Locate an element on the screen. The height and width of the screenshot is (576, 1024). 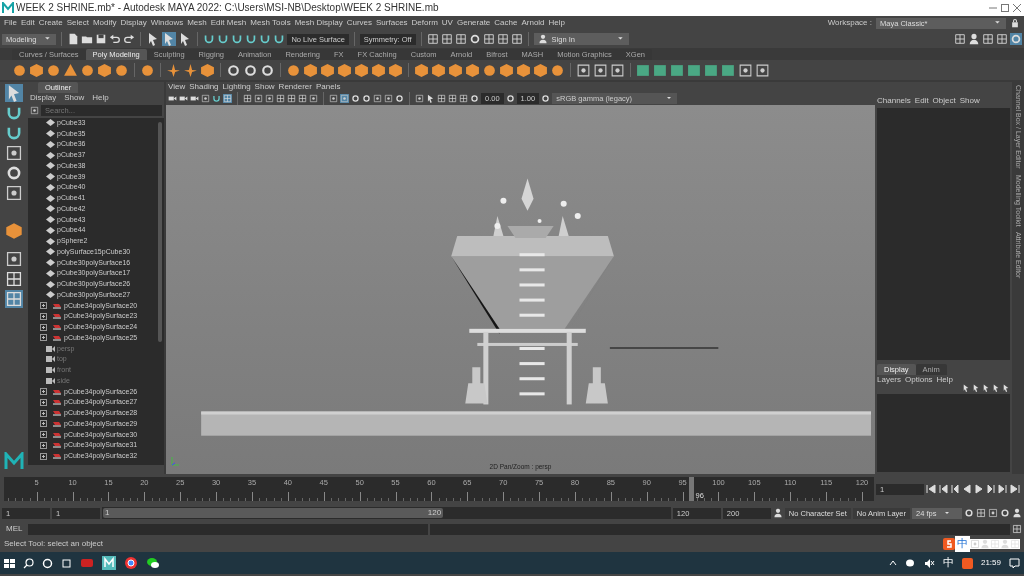
menu-item: UV is located at coordinates (447, 23).